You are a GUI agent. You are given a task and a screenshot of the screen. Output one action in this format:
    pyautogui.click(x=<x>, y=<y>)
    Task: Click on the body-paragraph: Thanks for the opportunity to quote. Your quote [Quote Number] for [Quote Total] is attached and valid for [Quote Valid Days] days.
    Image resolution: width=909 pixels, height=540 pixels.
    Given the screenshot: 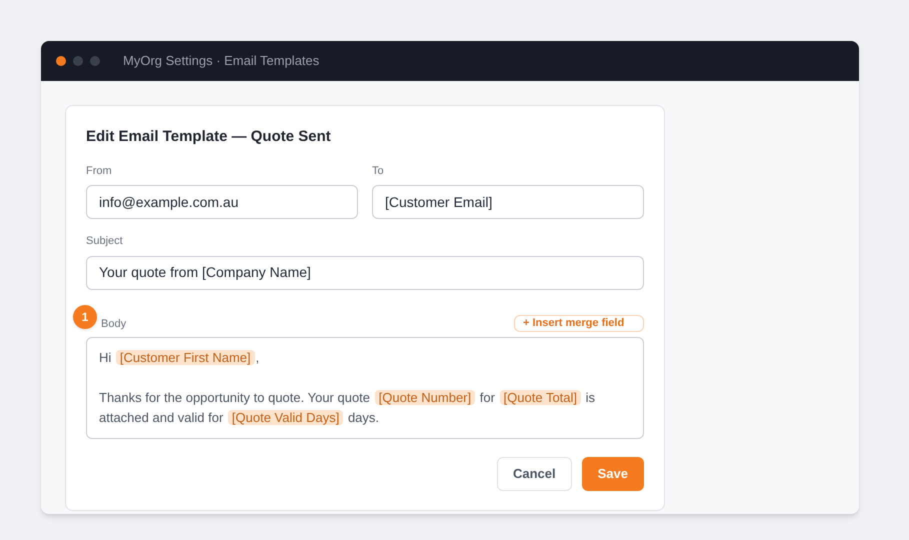 What is the action you would take?
    pyautogui.click(x=347, y=408)
    